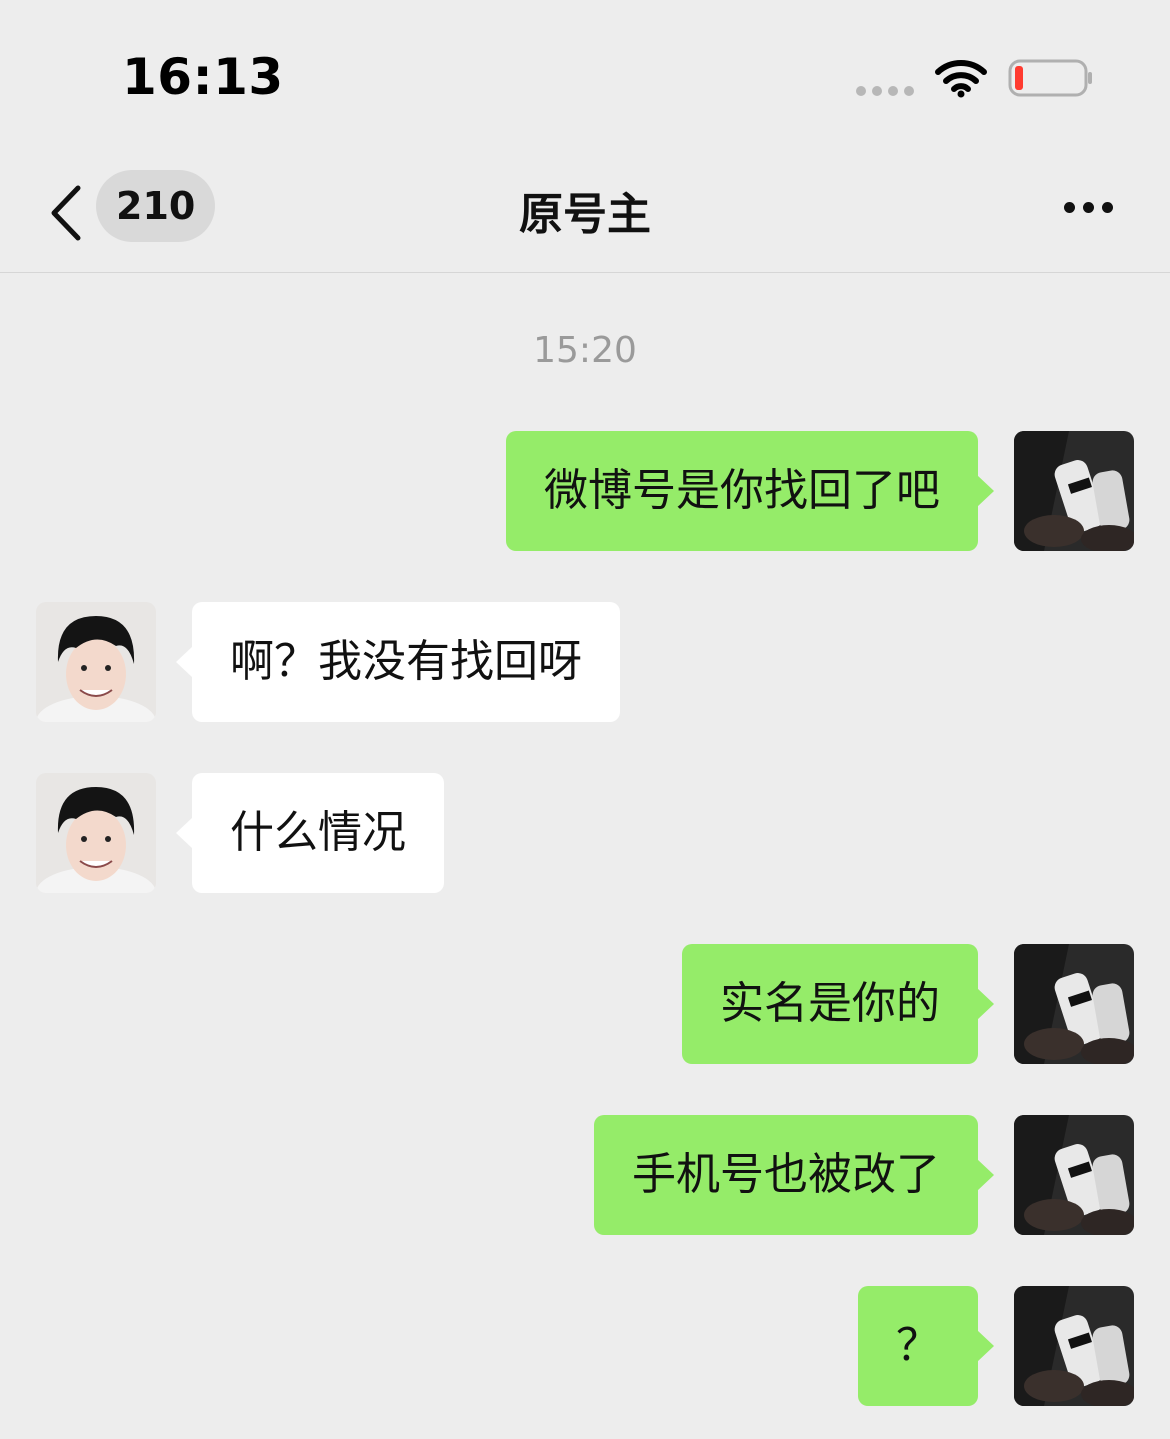  I want to click on message-outgoing: 微博号是你找回了吧, so click(585, 491).